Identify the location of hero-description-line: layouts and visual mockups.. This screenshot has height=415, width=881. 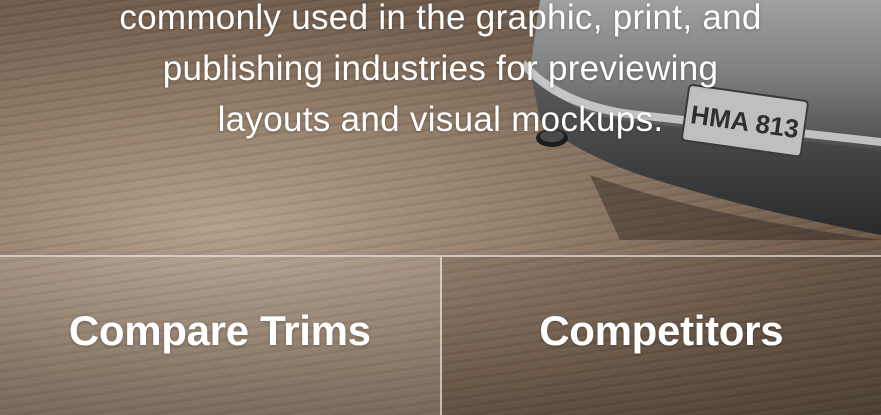
(440, 119).